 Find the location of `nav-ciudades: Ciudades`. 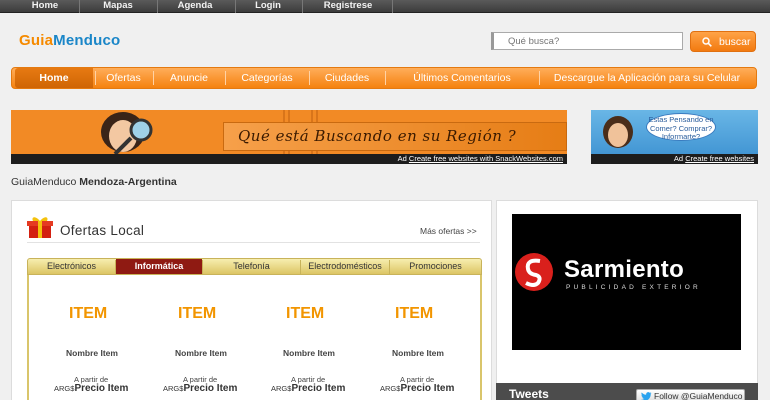

nav-ciudades: Ciudades is located at coordinates (347, 78).